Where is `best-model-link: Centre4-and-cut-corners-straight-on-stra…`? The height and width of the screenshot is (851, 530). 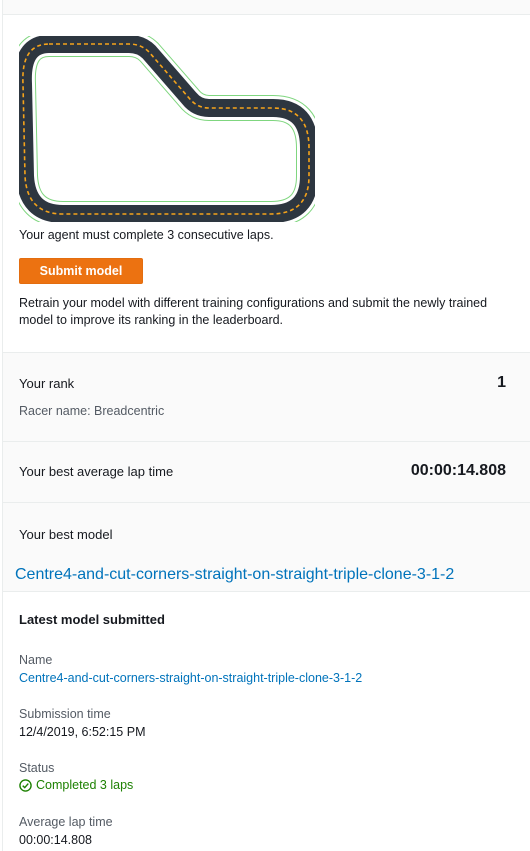 best-model-link: Centre4-and-cut-corners-straight-on-stra… is located at coordinates (234, 575).